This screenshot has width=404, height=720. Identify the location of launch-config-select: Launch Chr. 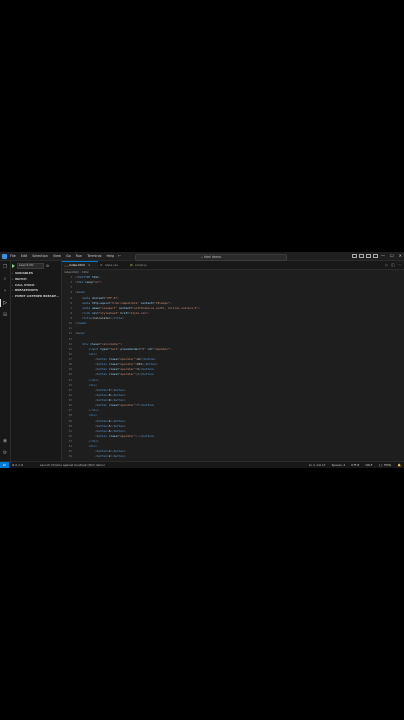
(30, 266).